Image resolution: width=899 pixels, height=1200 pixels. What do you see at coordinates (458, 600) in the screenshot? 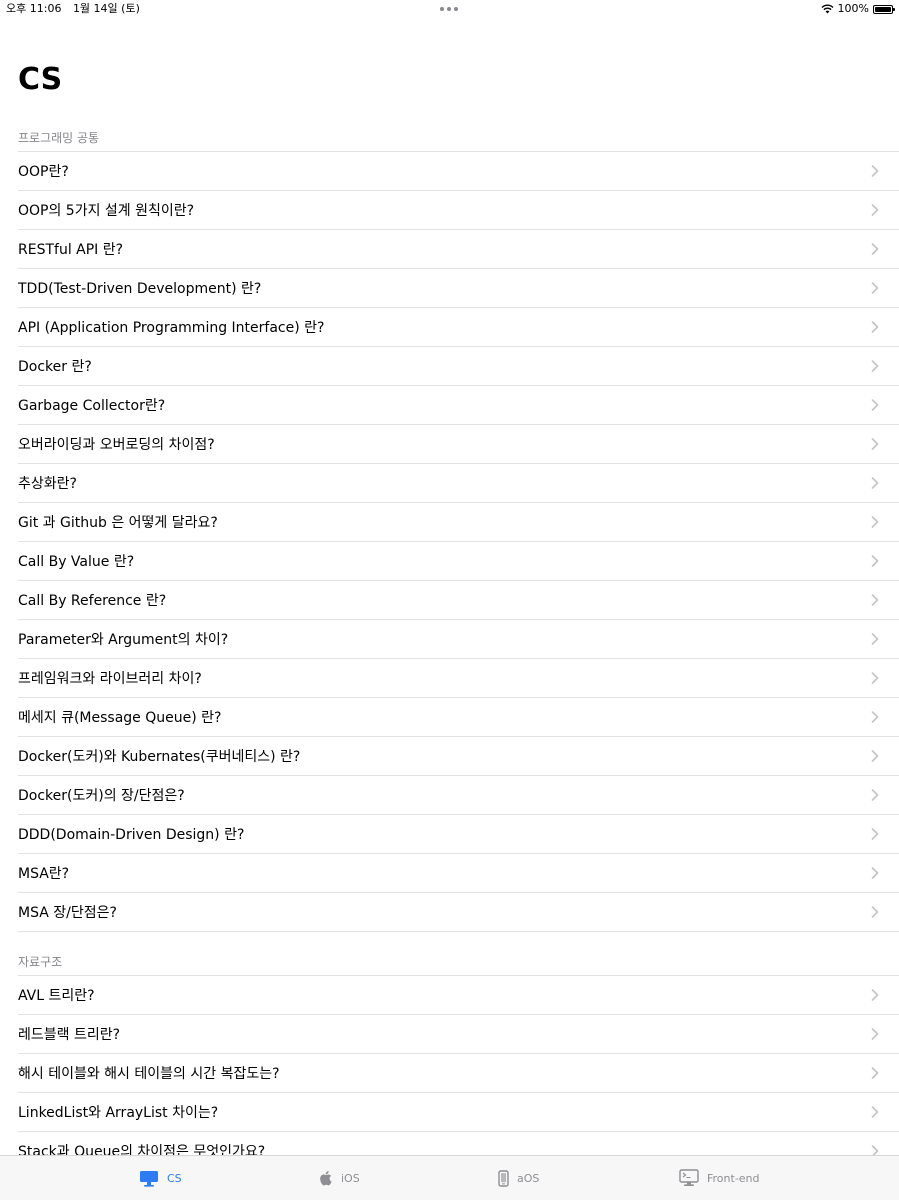
I see `list-item: Call By Reference 란?` at bounding box center [458, 600].